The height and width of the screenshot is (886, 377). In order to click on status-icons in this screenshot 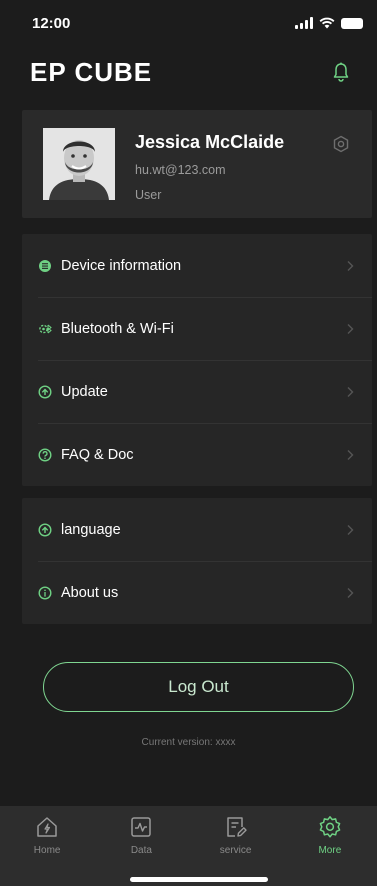, I will do `click(329, 23)`.